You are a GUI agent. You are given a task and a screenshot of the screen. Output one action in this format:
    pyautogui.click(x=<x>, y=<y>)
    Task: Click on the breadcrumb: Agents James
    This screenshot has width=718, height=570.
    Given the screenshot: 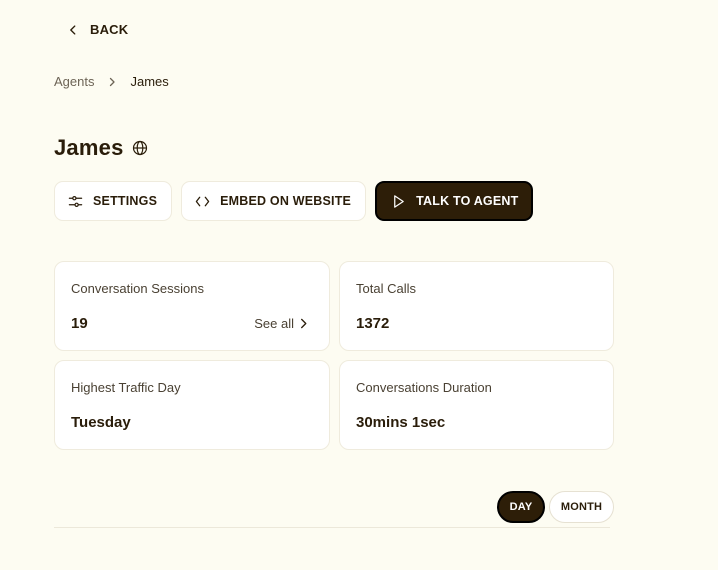 What is the action you would take?
    pyautogui.click(x=111, y=81)
    